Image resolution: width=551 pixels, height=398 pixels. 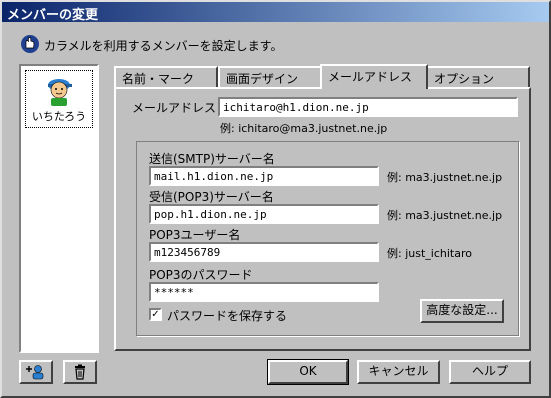 I want to click on hint-text: カラメルを利用するメンバーを設定します。, so click(x=163, y=46).